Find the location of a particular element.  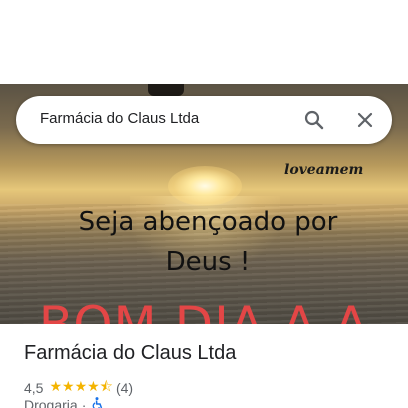

search-bar: Farmácia do Claus Ltda is located at coordinates (204, 120).